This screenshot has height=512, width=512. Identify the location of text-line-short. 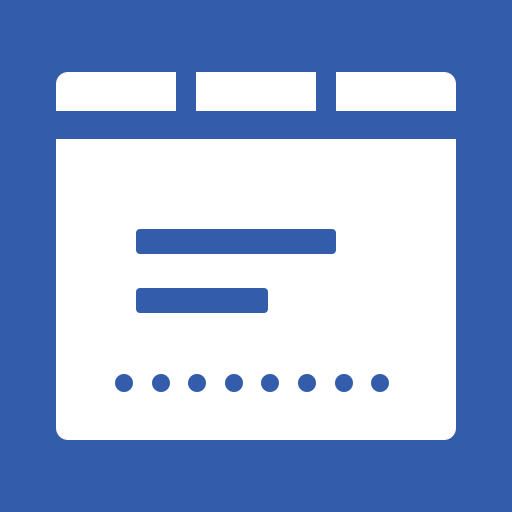
(202, 300).